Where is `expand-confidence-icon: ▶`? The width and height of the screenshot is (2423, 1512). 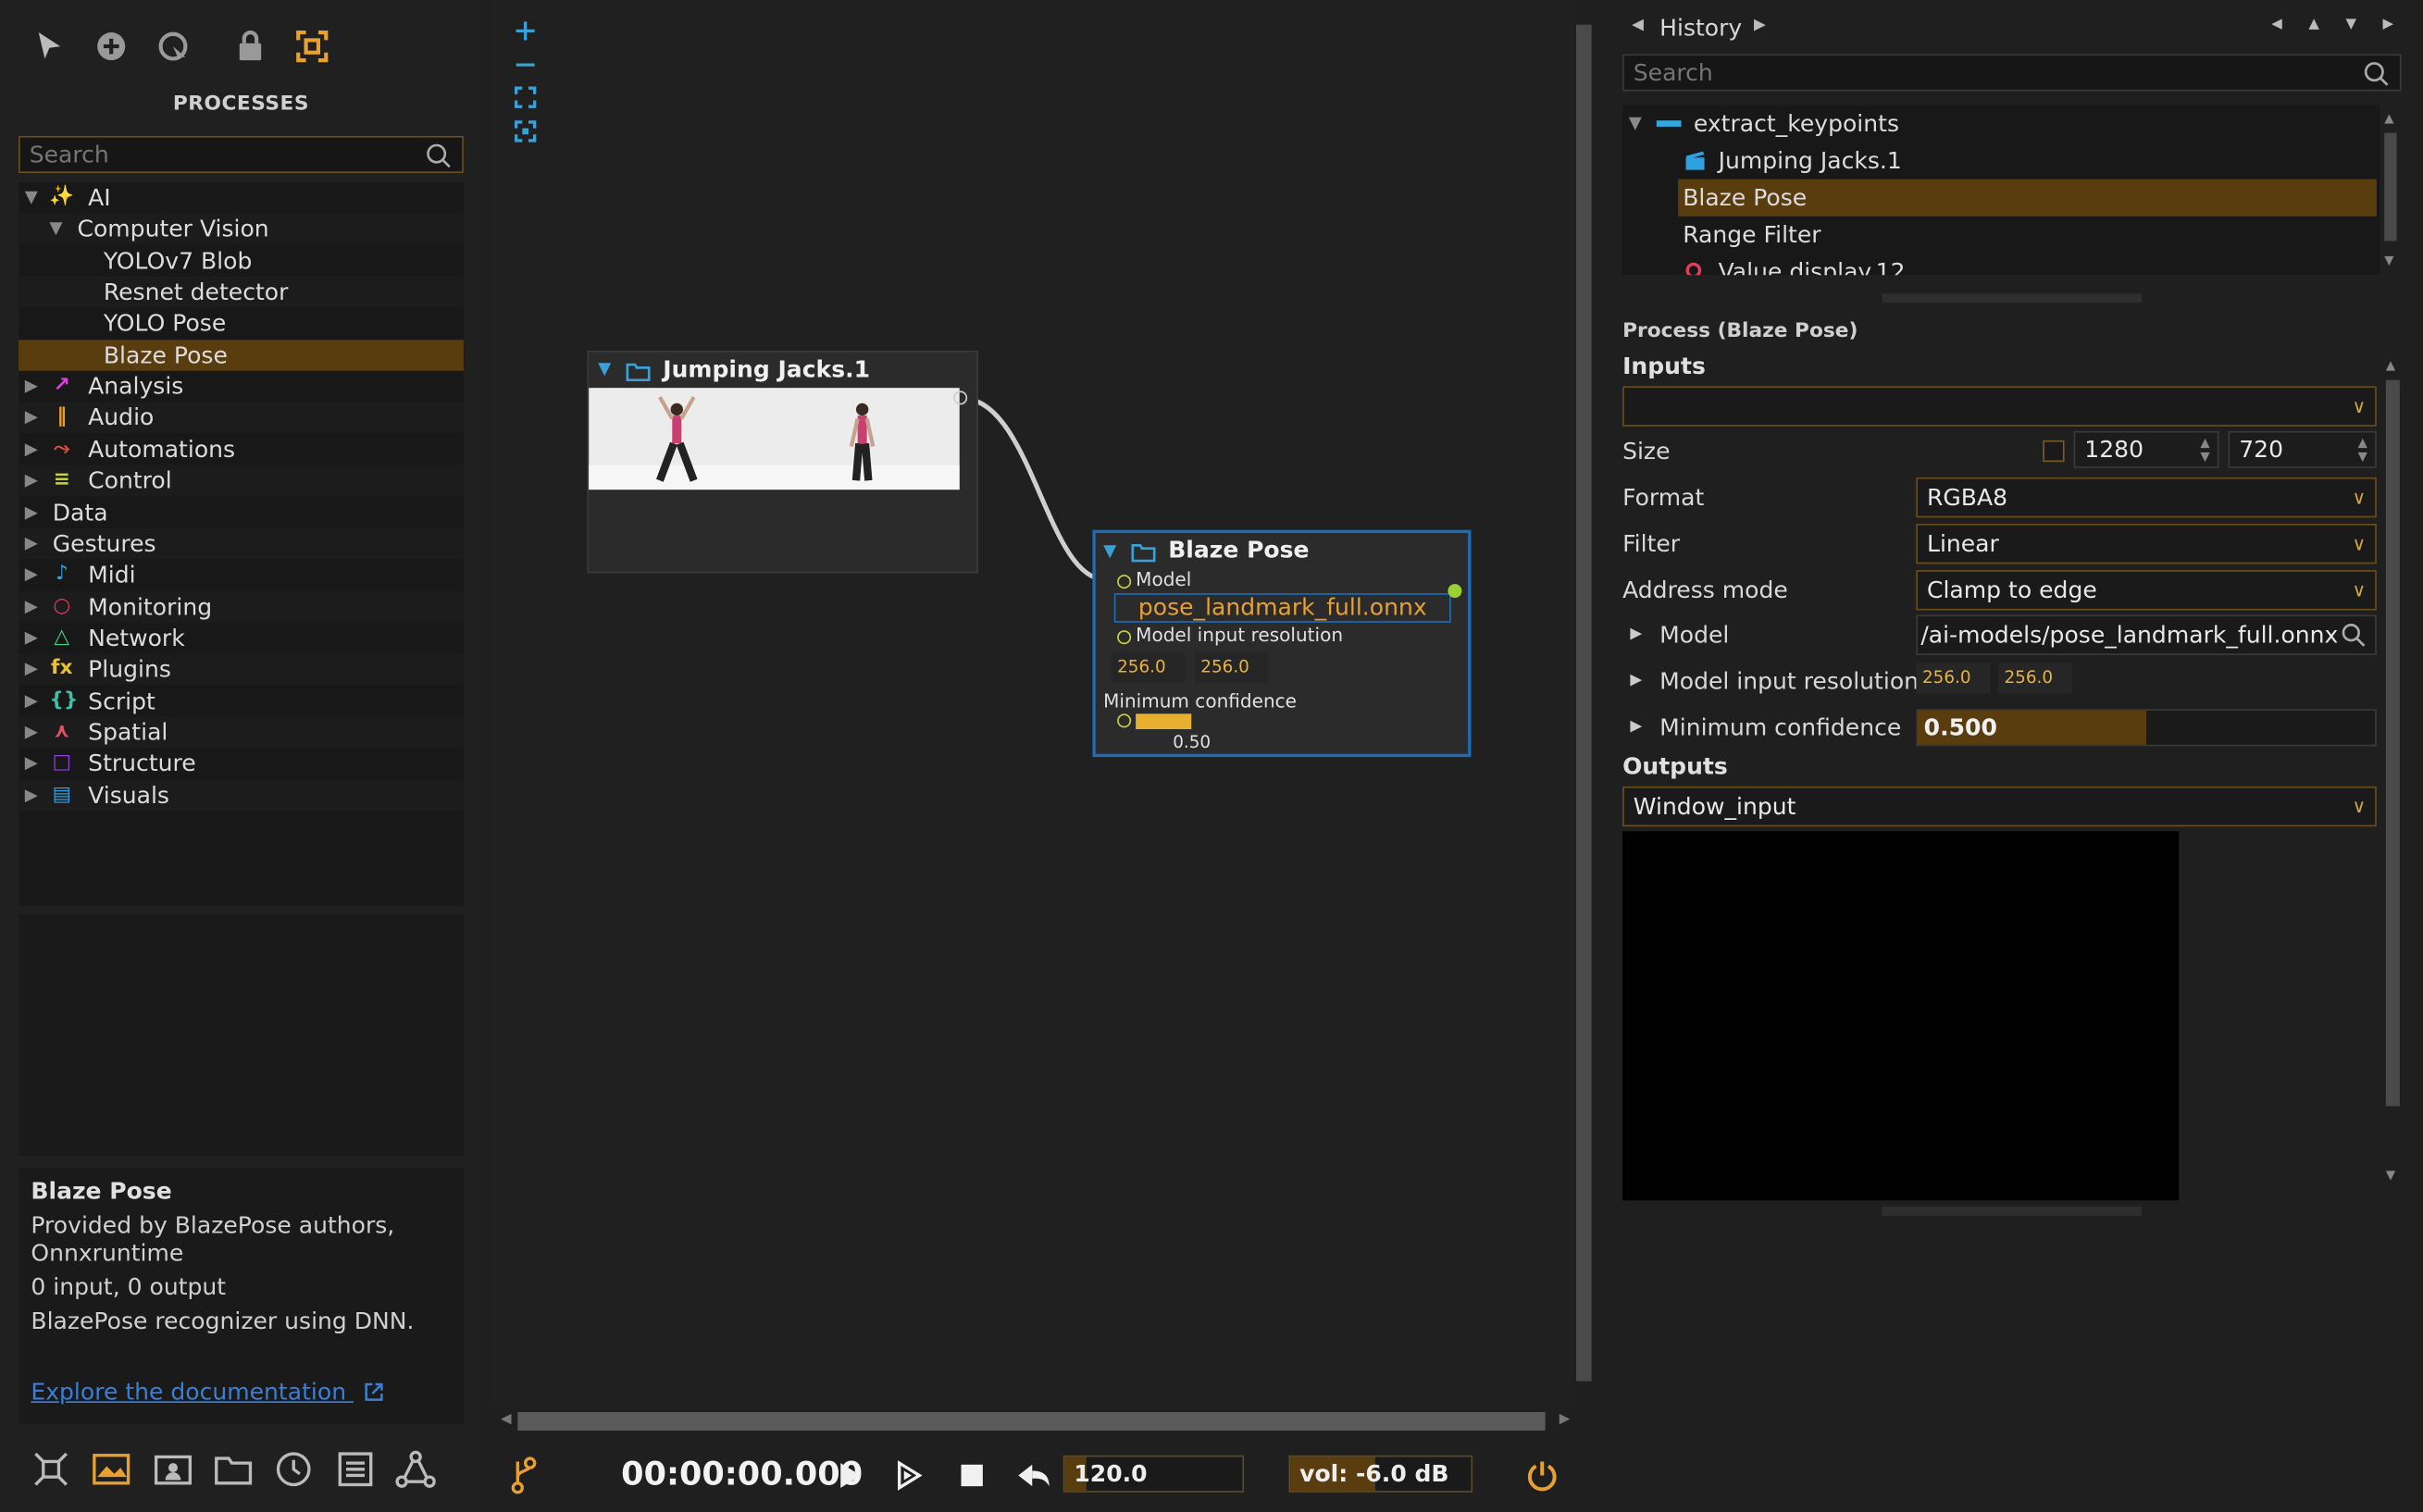 expand-confidence-icon: ▶ is located at coordinates (1636, 726).